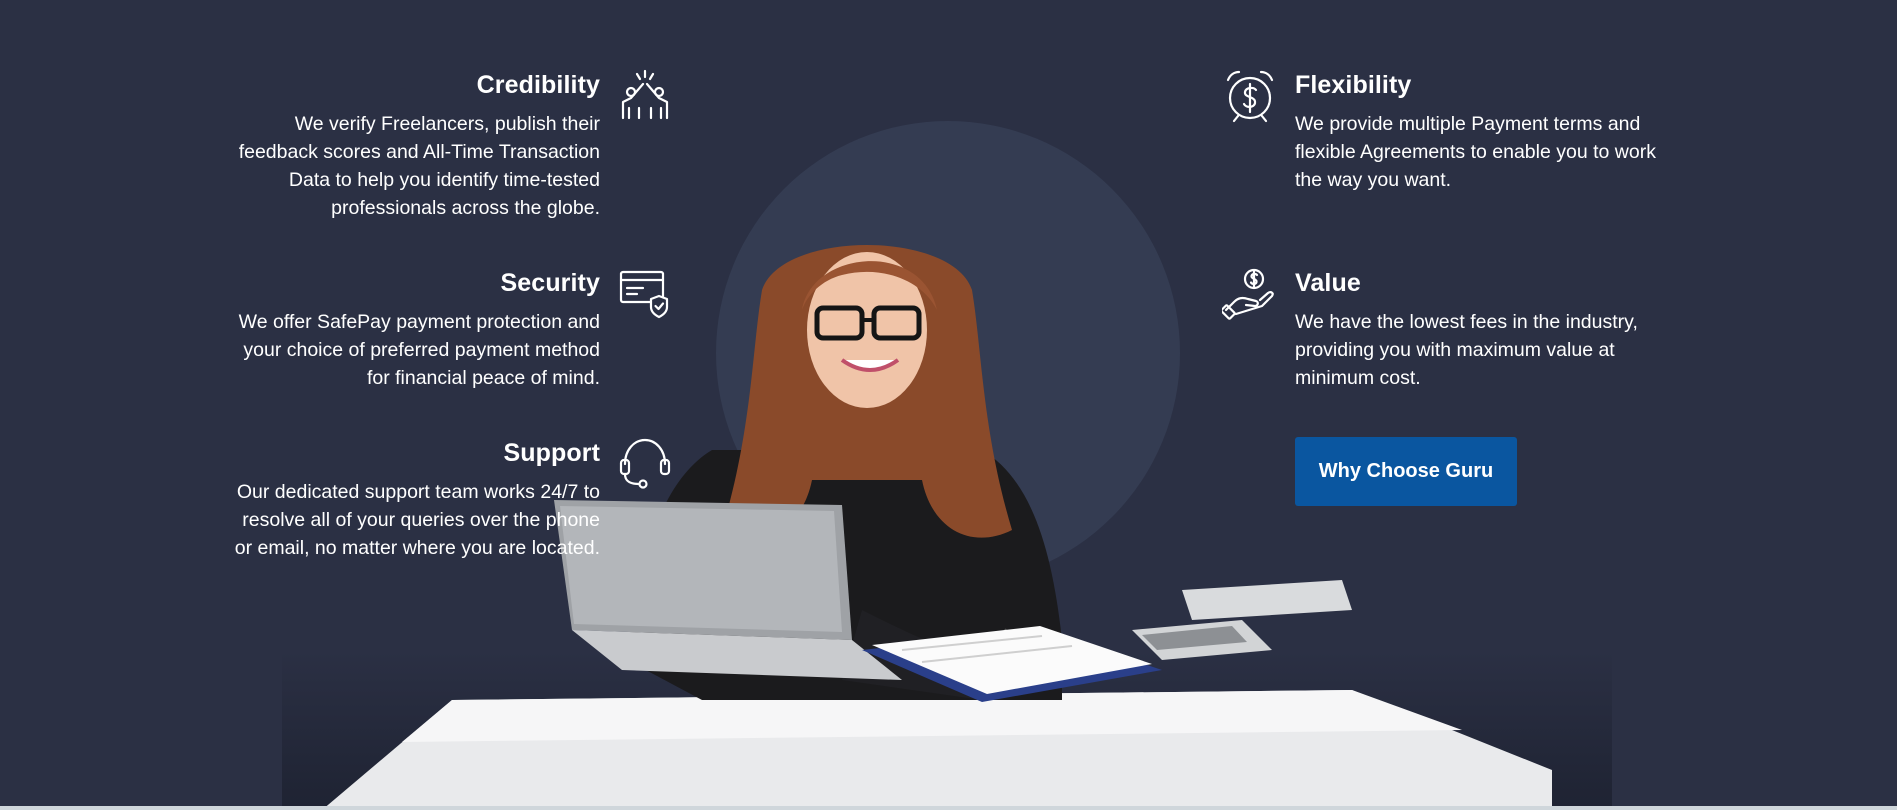  I want to click on desc-line: your choice of preferred payment method, so click(421, 350).